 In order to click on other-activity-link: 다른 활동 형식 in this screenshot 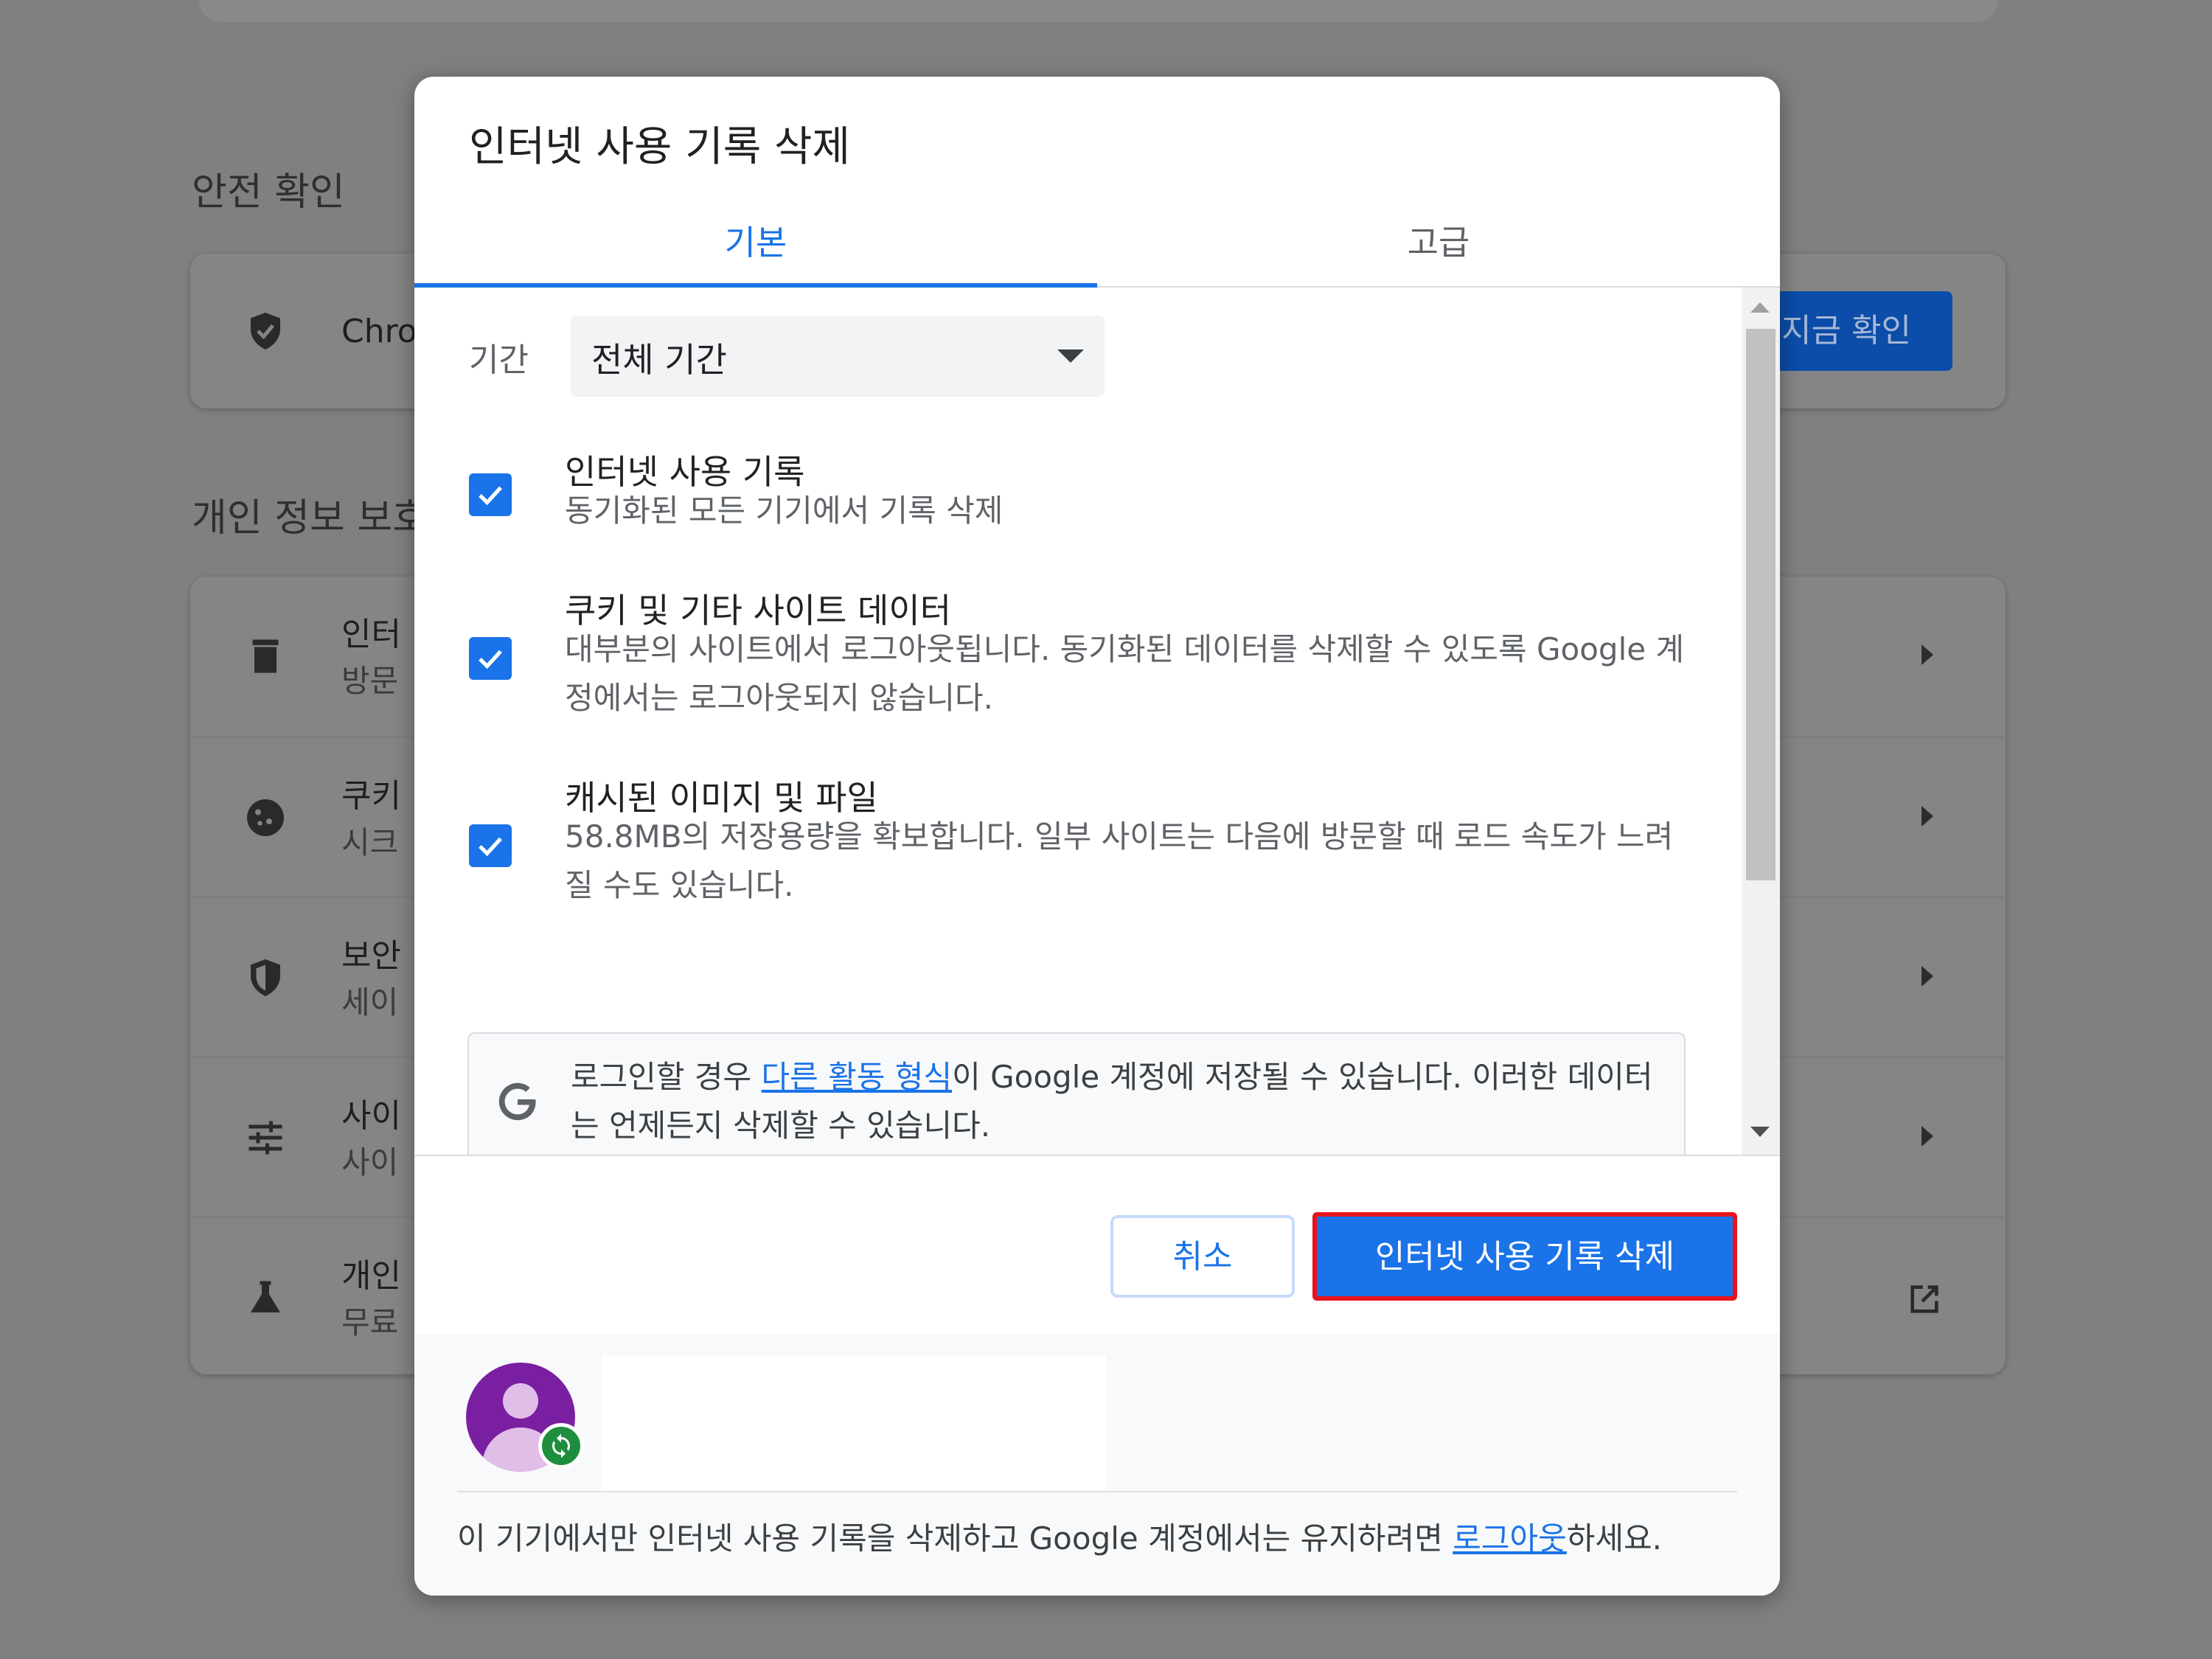, I will do `click(857, 1077)`.